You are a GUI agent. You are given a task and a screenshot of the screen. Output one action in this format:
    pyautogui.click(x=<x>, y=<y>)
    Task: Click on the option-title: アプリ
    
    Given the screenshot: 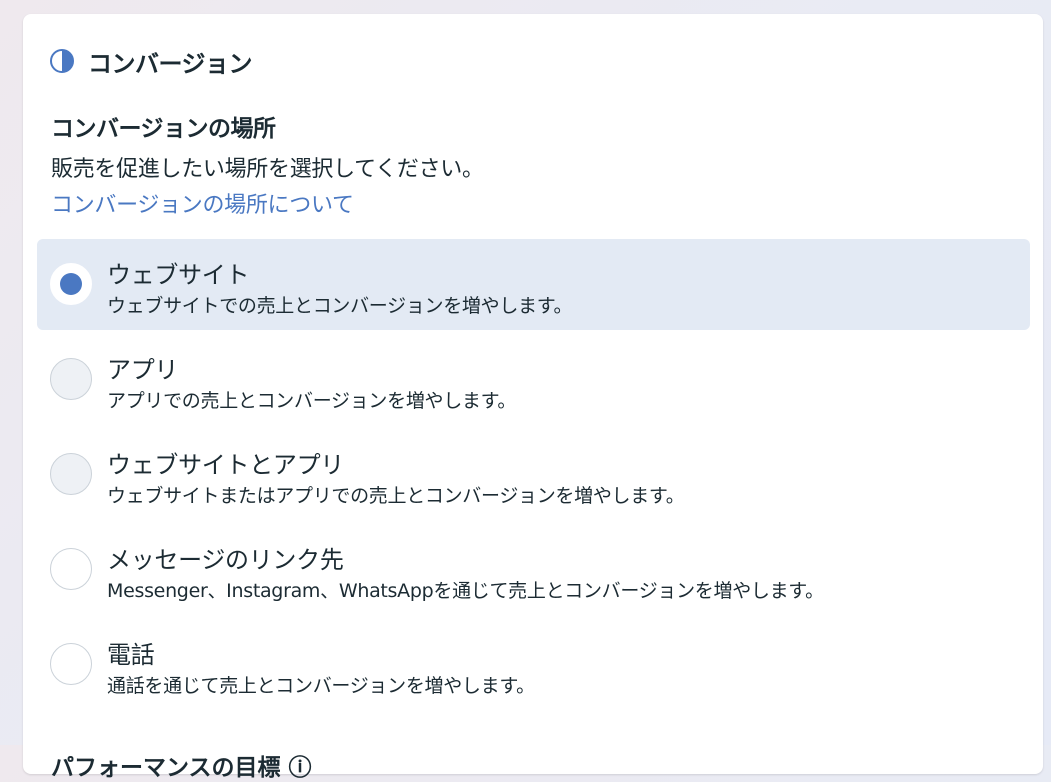 What is the action you would take?
    pyautogui.click(x=143, y=370)
    